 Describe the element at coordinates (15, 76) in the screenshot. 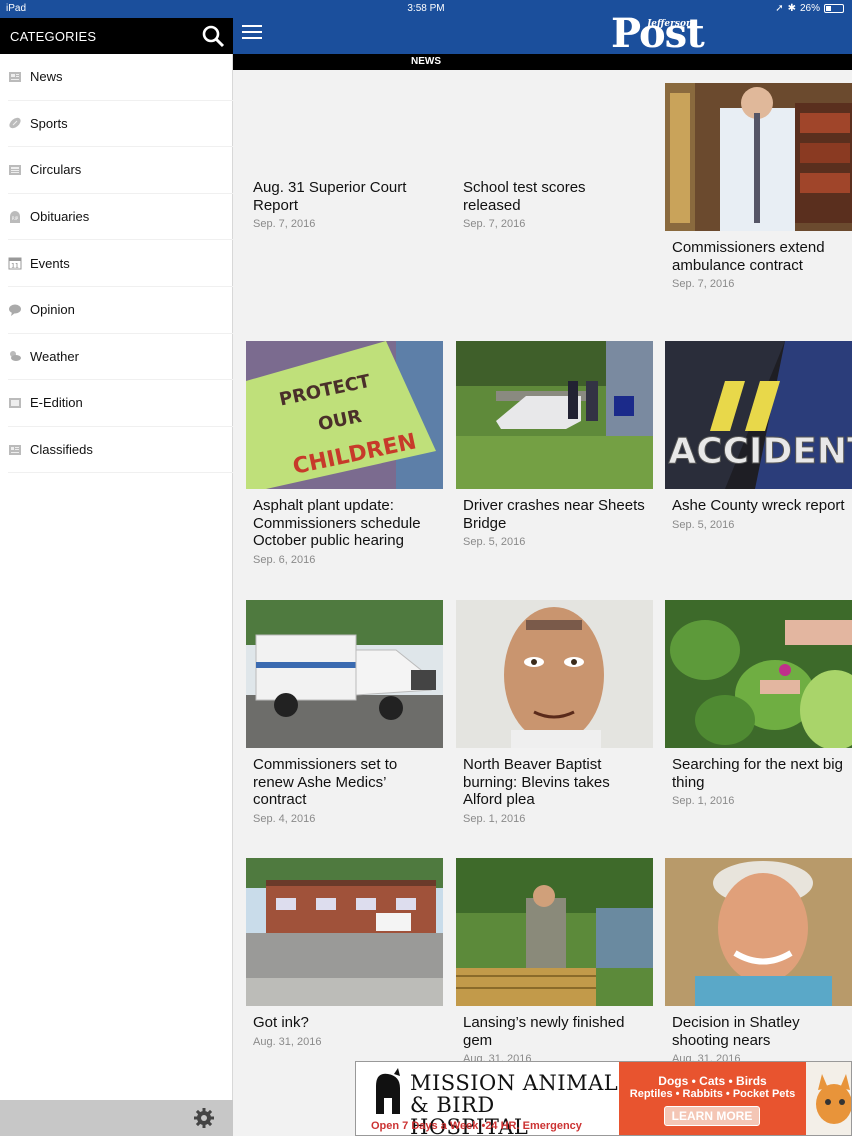

I see `newspaper-icon` at that location.